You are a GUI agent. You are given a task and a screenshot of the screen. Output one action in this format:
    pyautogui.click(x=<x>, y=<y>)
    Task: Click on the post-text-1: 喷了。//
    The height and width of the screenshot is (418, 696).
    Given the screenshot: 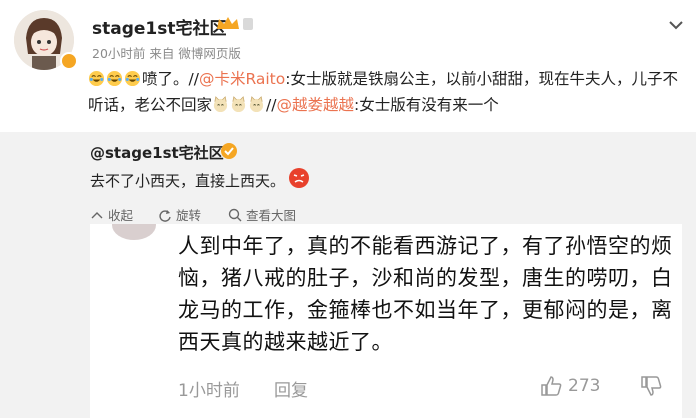 What is the action you would take?
    pyautogui.click(x=170, y=79)
    